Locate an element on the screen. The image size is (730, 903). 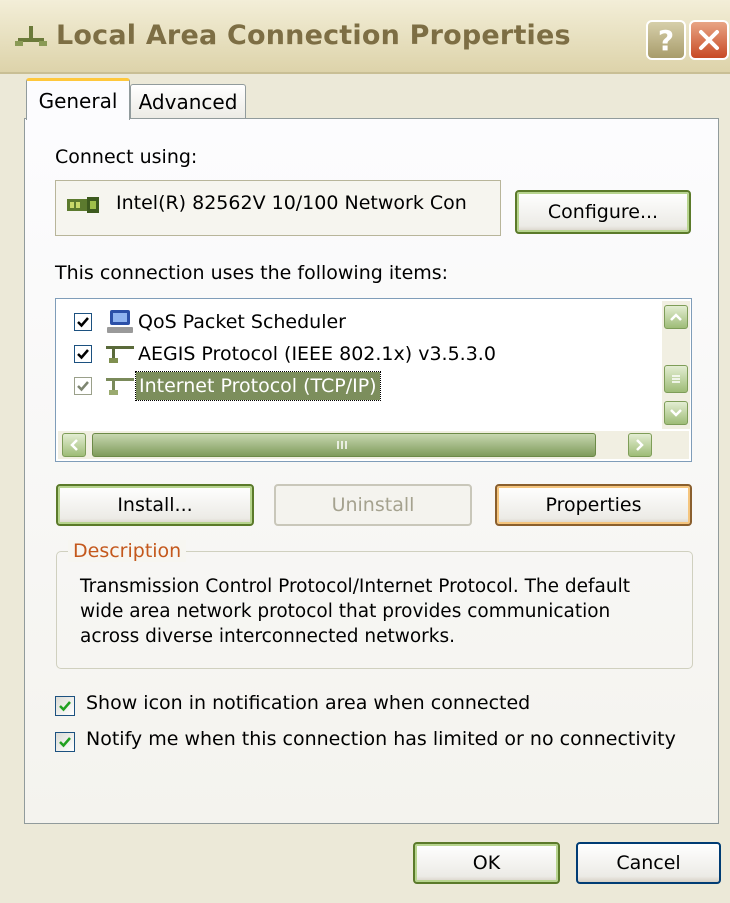
list-item-selected: Internet Protocol (TCP/IP) is located at coordinates (356, 387).